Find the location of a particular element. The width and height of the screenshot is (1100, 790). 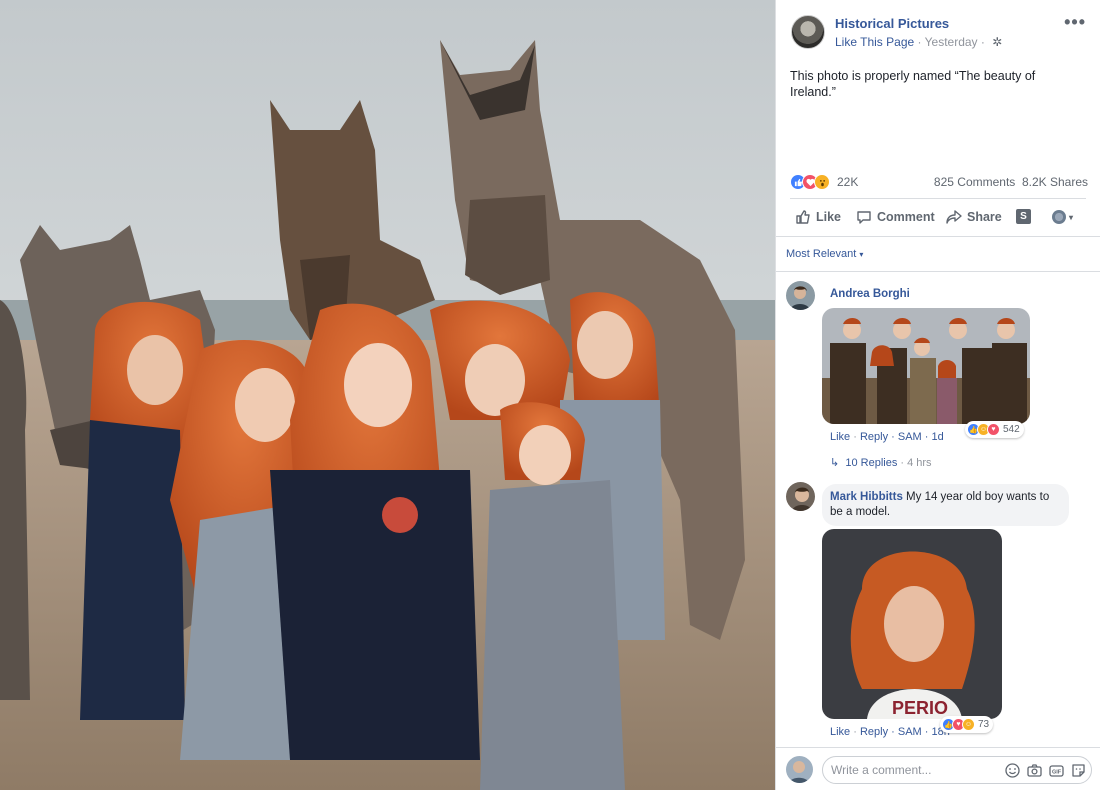

replies-count: 10 Replies is located at coordinates (871, 463).